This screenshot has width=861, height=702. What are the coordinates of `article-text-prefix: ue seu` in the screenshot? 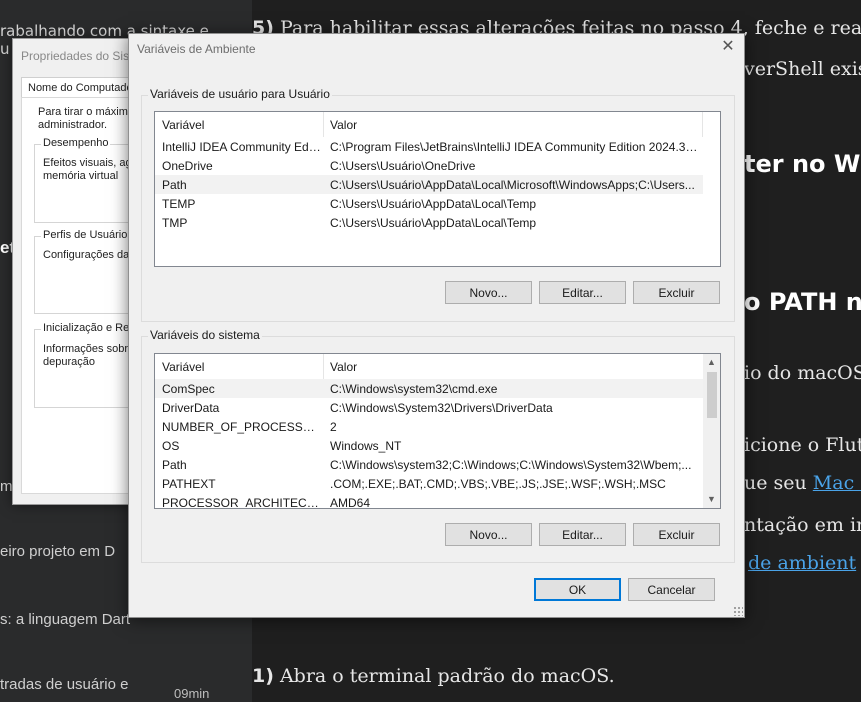 It's located at (778, 483).